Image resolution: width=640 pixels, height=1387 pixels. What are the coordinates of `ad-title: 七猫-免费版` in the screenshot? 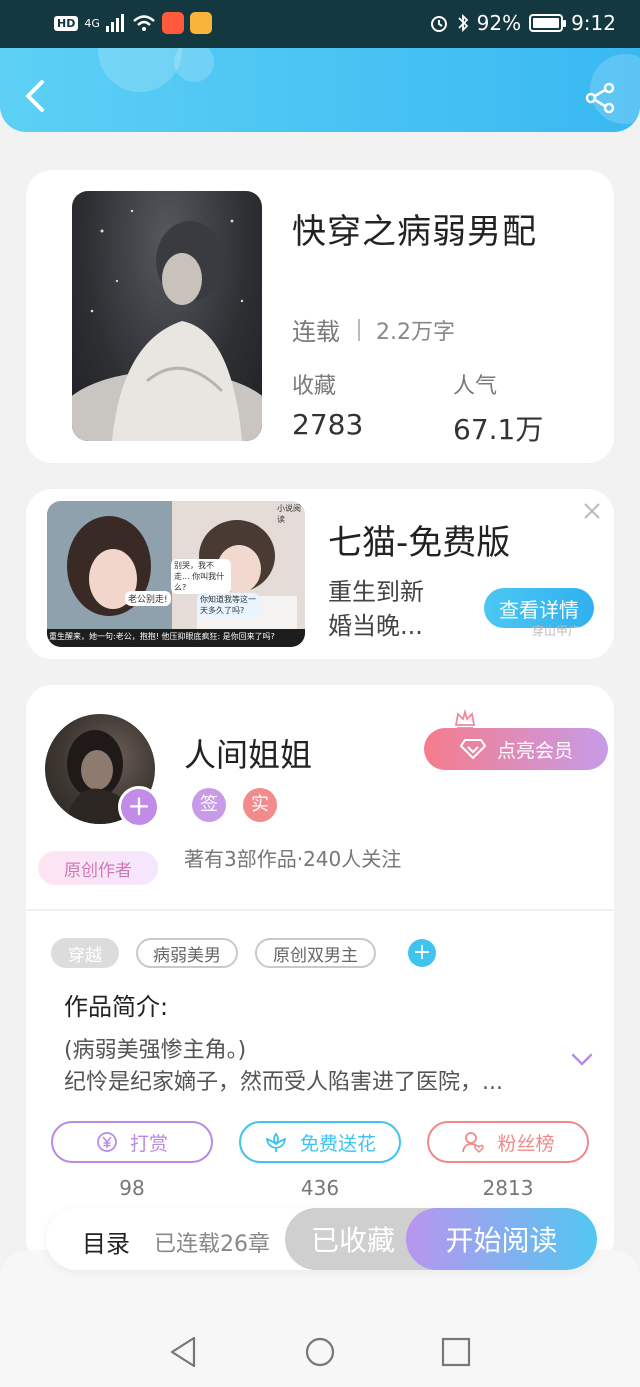 It's located at (419, 543).